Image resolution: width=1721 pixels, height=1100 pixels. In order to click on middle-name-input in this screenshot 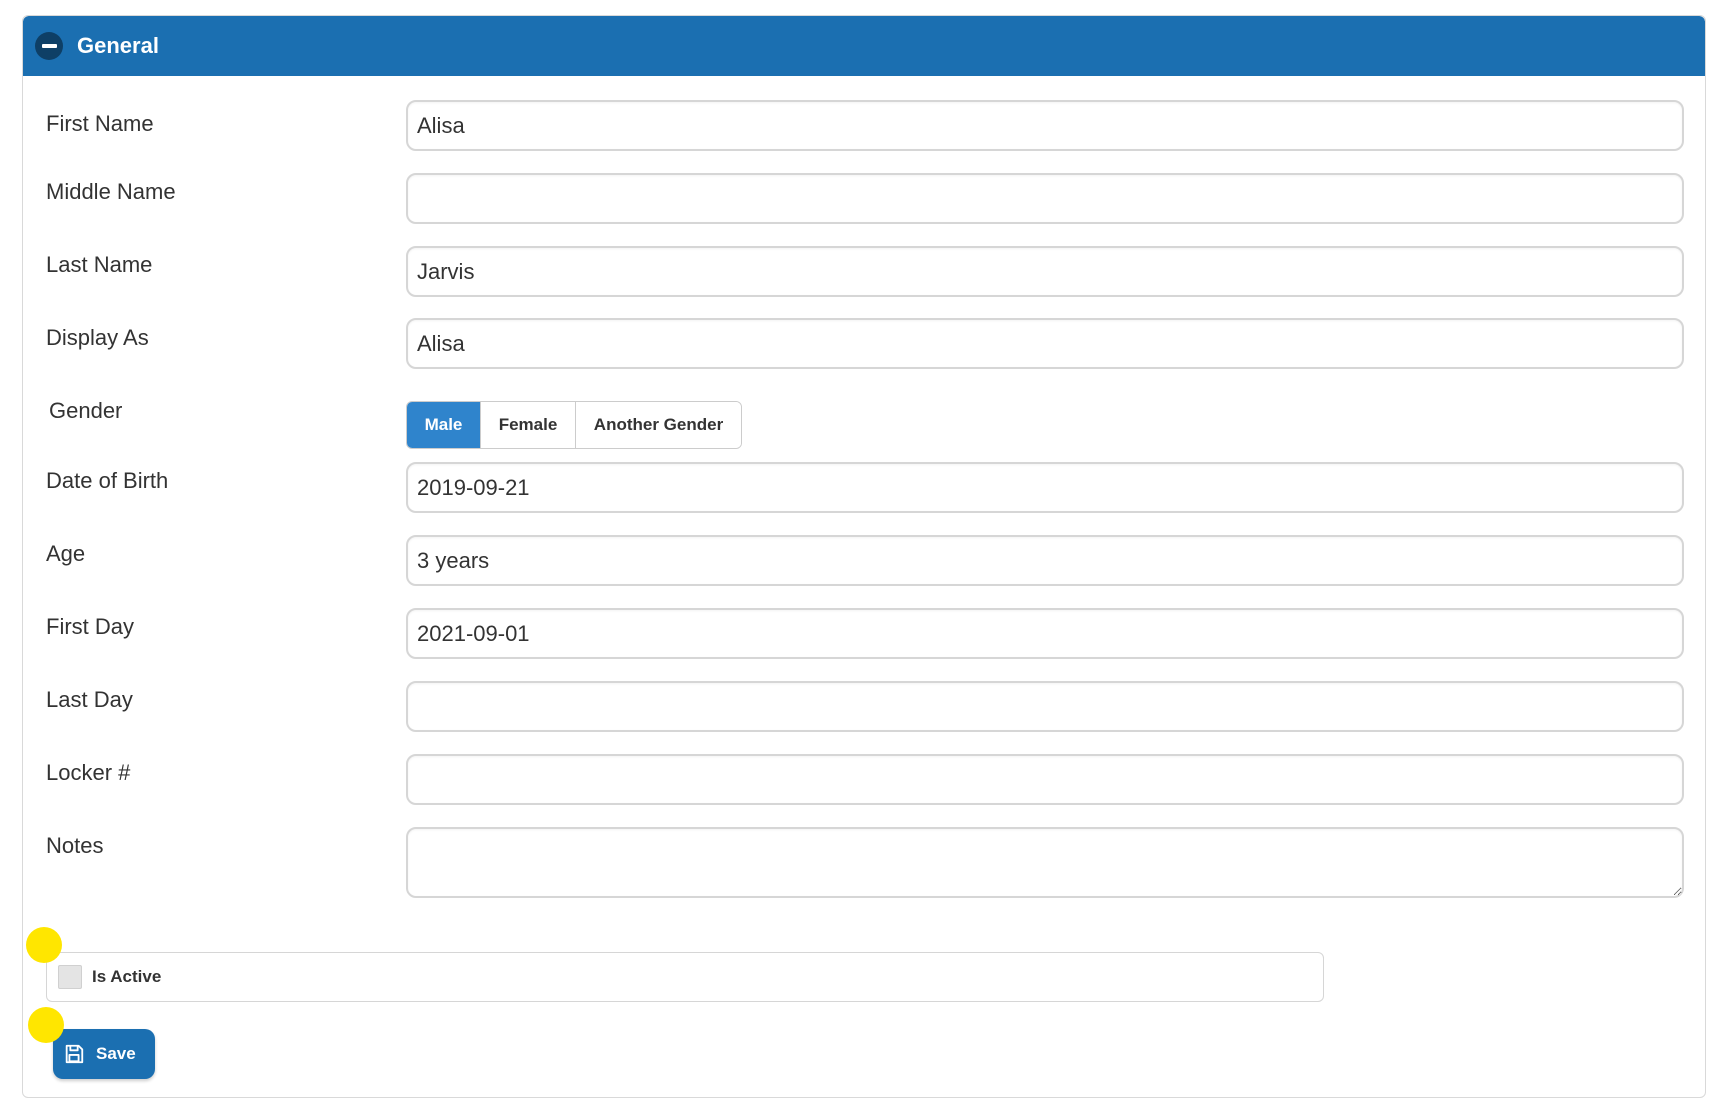, I will do `click(1045, 198)`.